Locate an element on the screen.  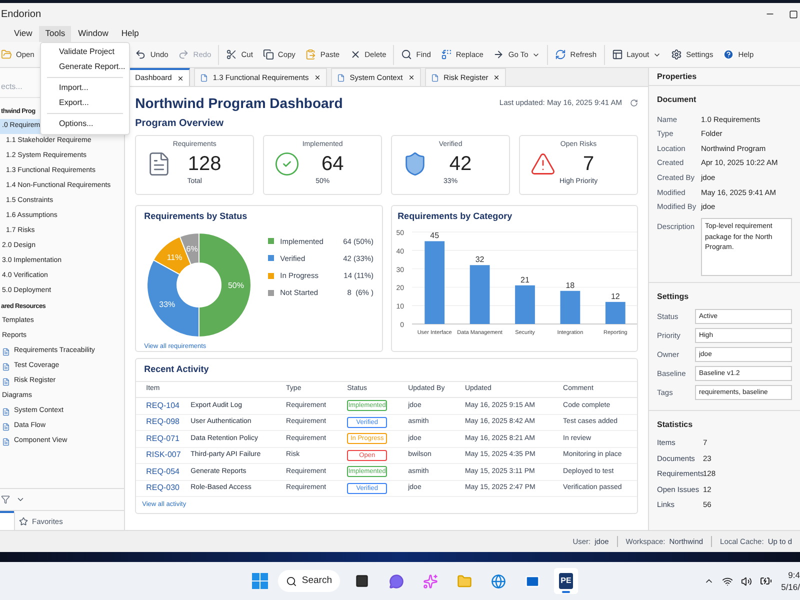
card-title: Recent Activity is located at coordinates (386, 370).